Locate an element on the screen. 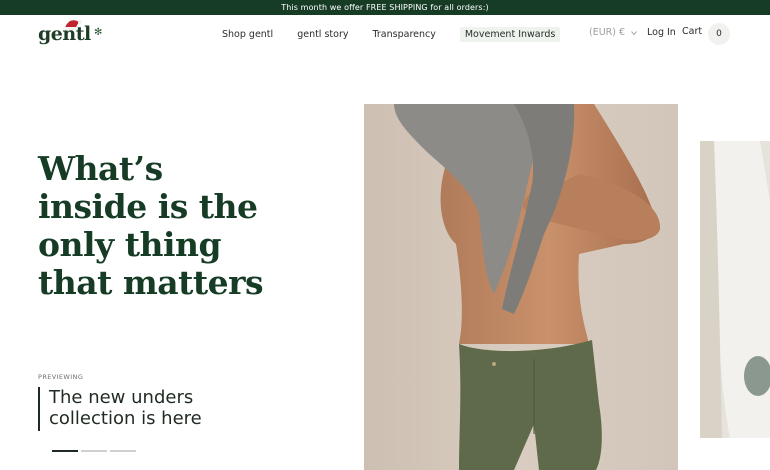  secondary-image is located at coordinates (735, 289).